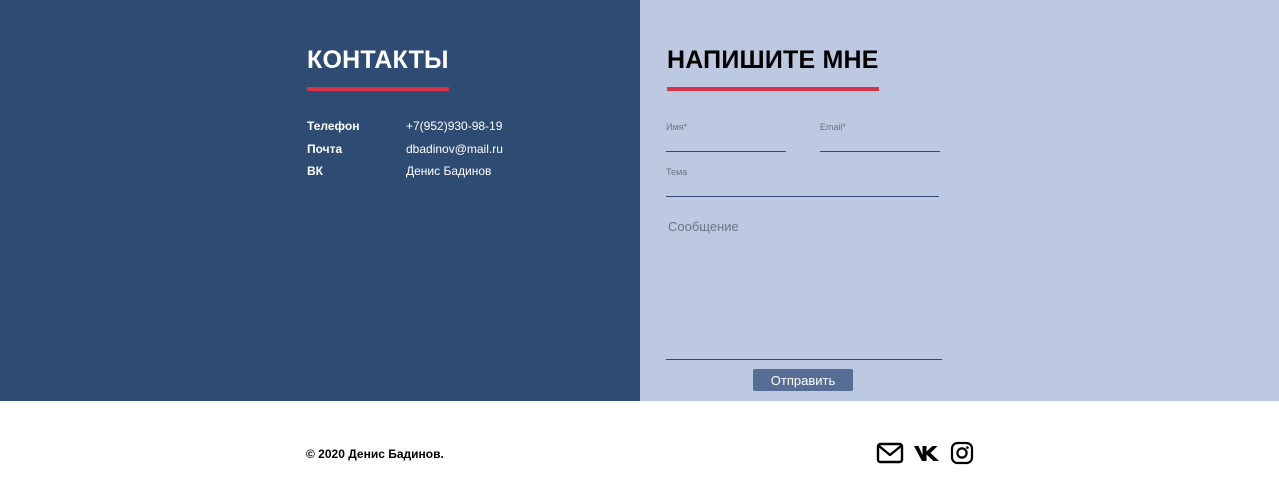  What do you see at coordinates (773, 89) in the screenshot?
I see `write-me-title-underline` at bounding box center [773, 89].